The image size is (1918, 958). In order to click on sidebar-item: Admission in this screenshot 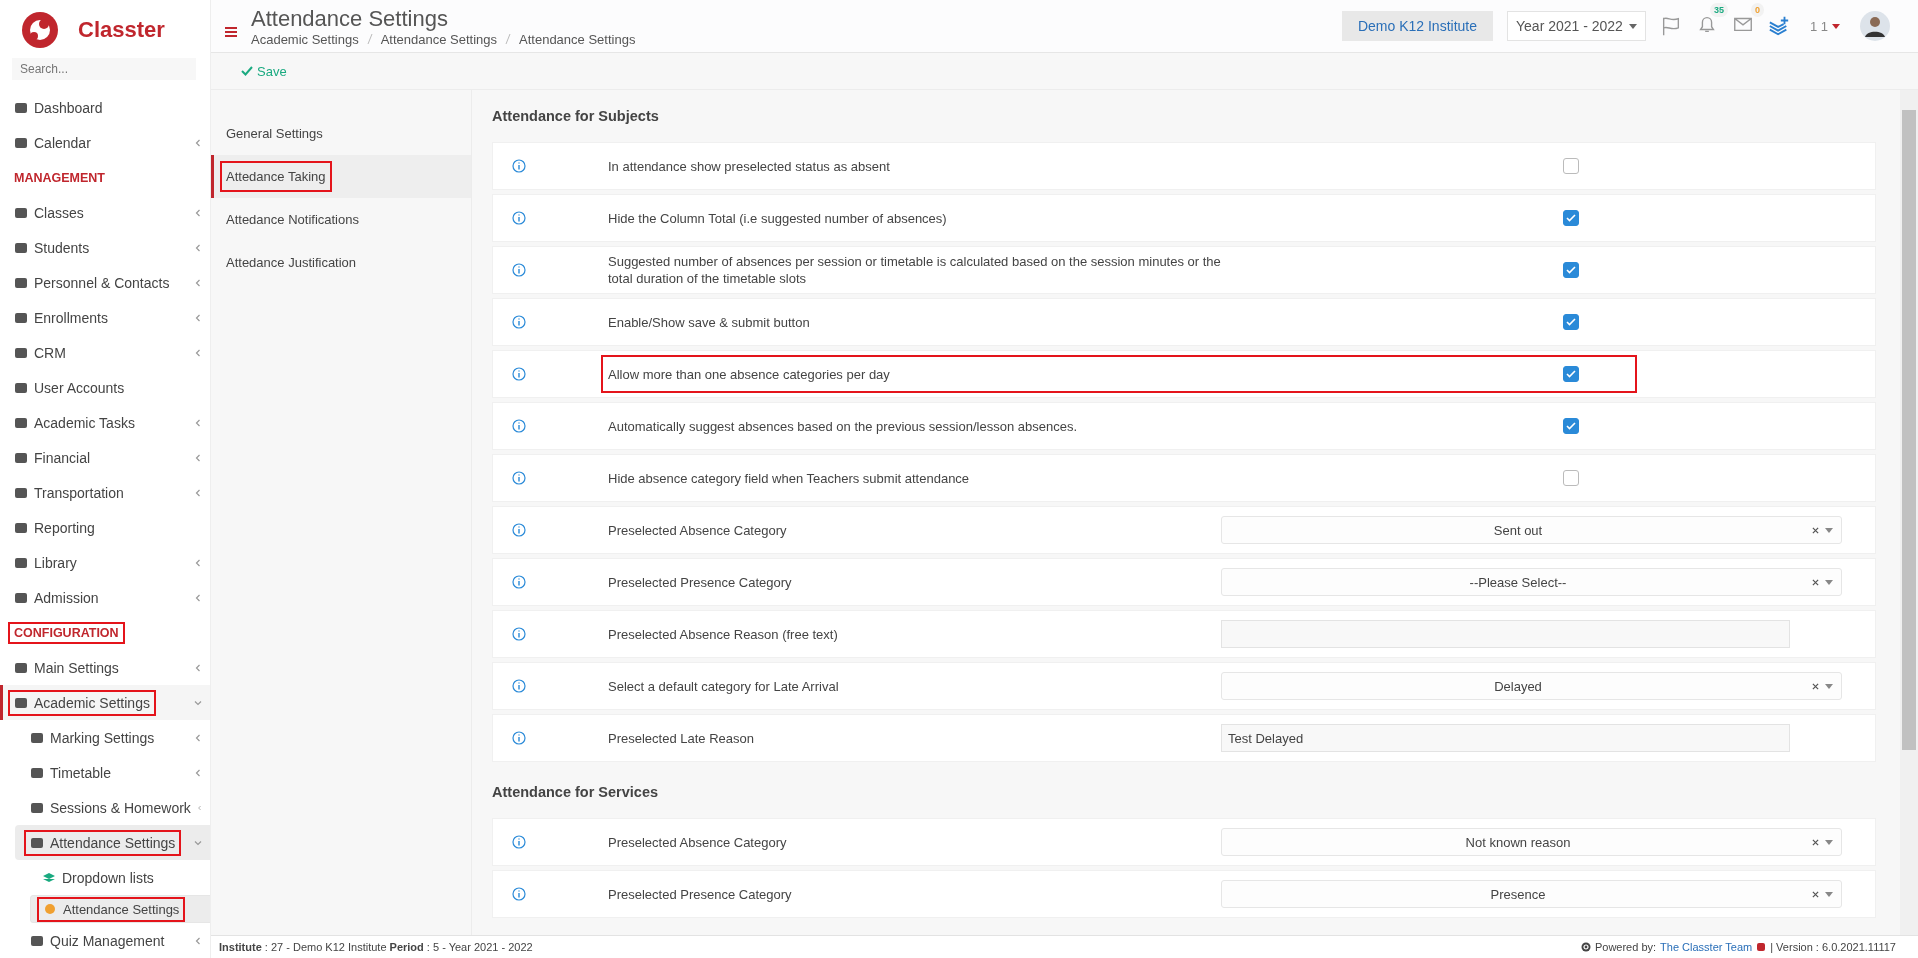, I will do `click(105, 597)`.